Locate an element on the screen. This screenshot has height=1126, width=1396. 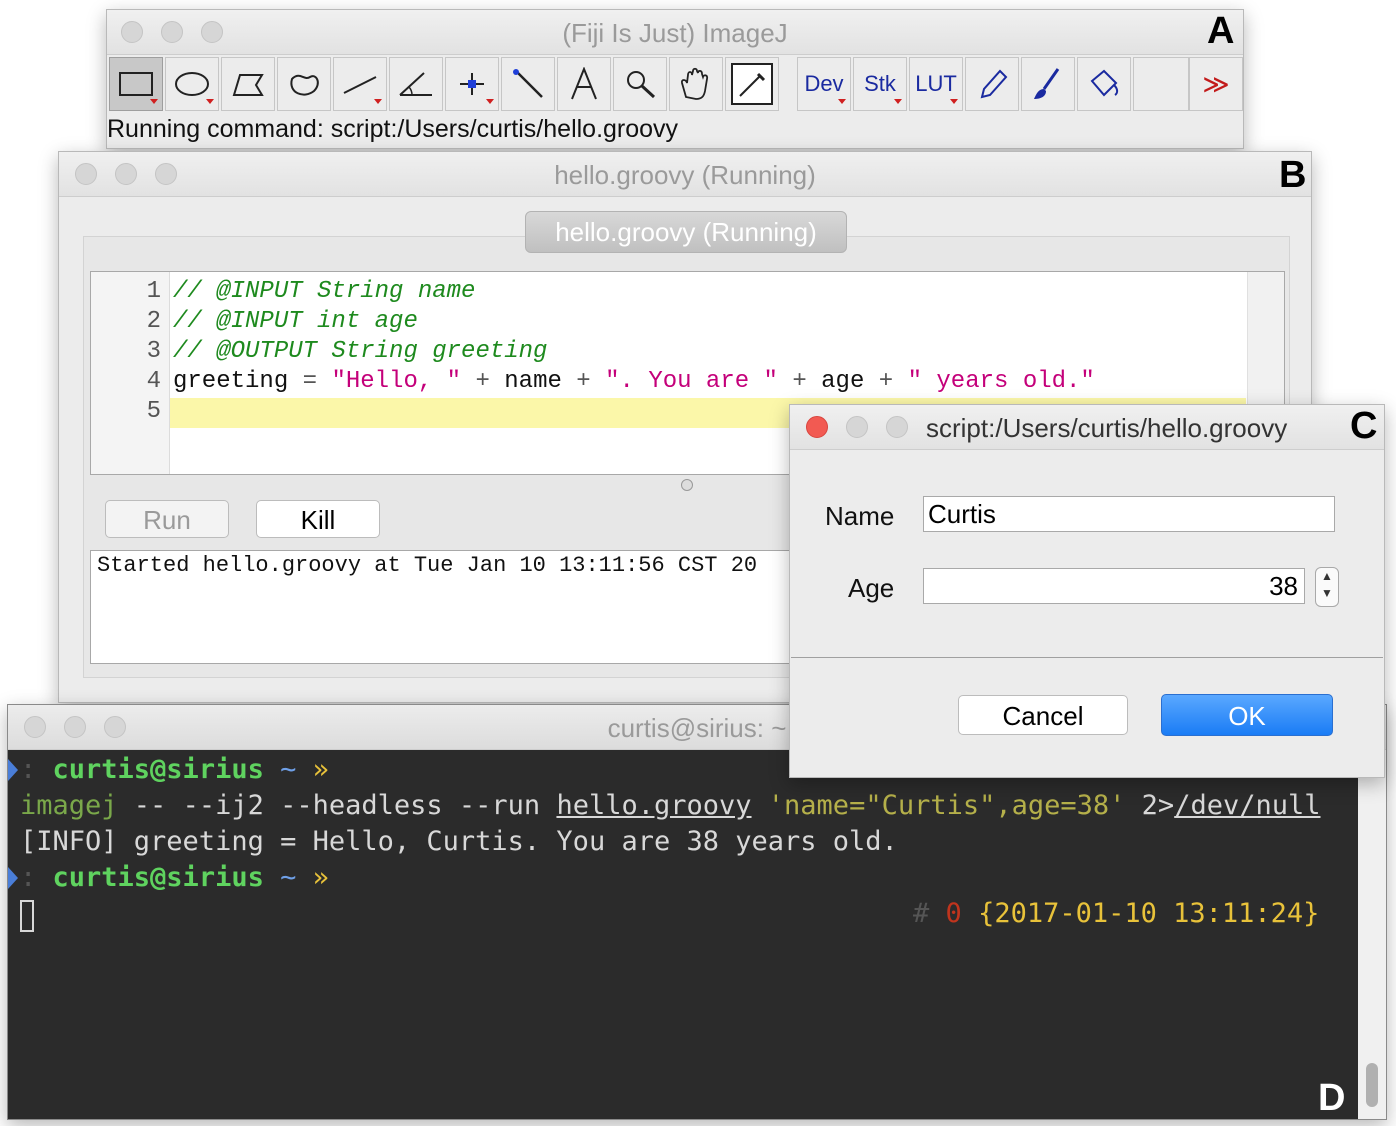
more-tools-button: ≫ is located at coordinates (1216, 84).